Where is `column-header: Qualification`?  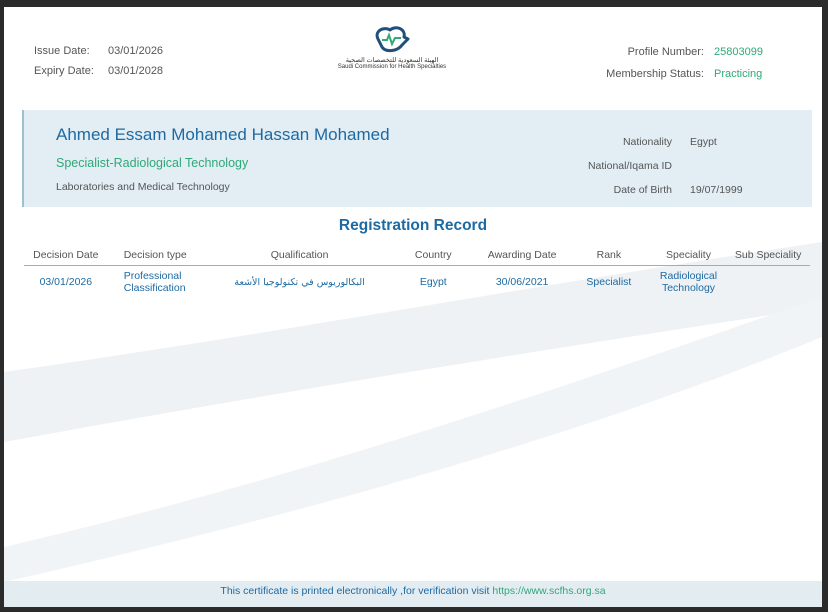 column-header: Qualification is located at coordinates (299, 255).